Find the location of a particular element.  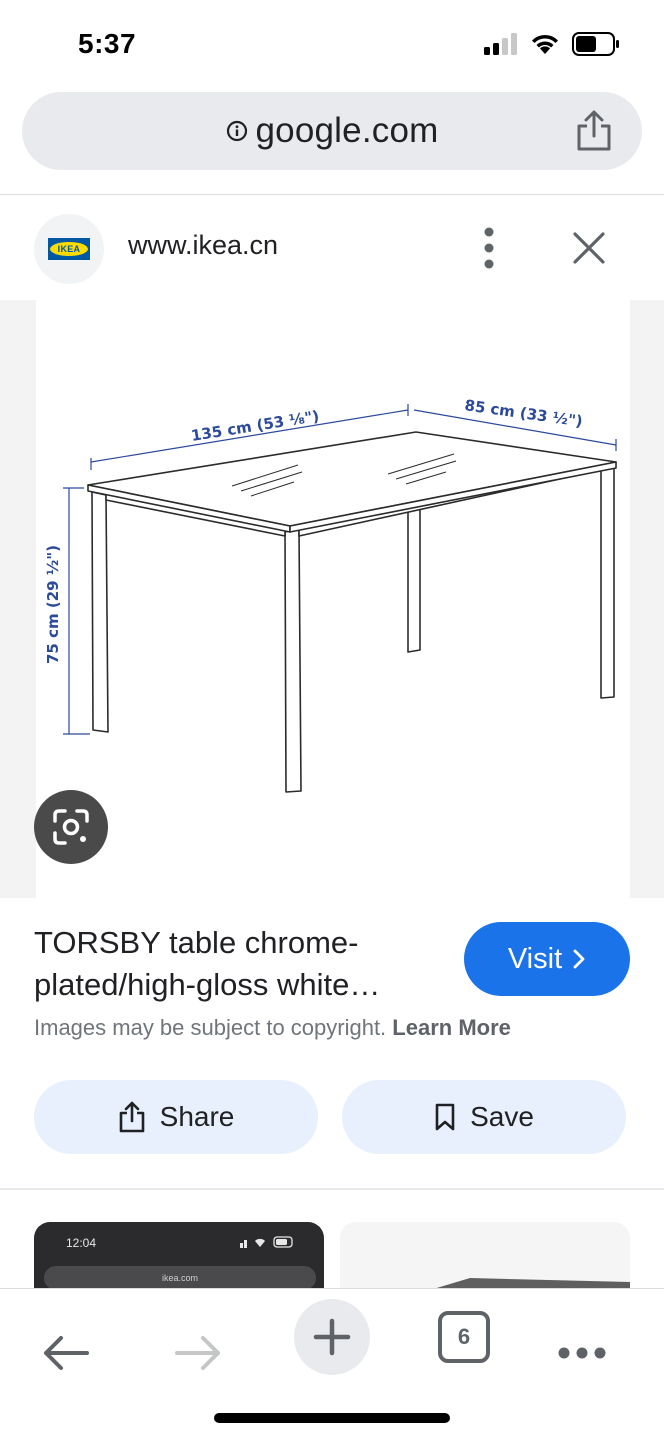

google-lens-button is located at coordinates (71, 827).